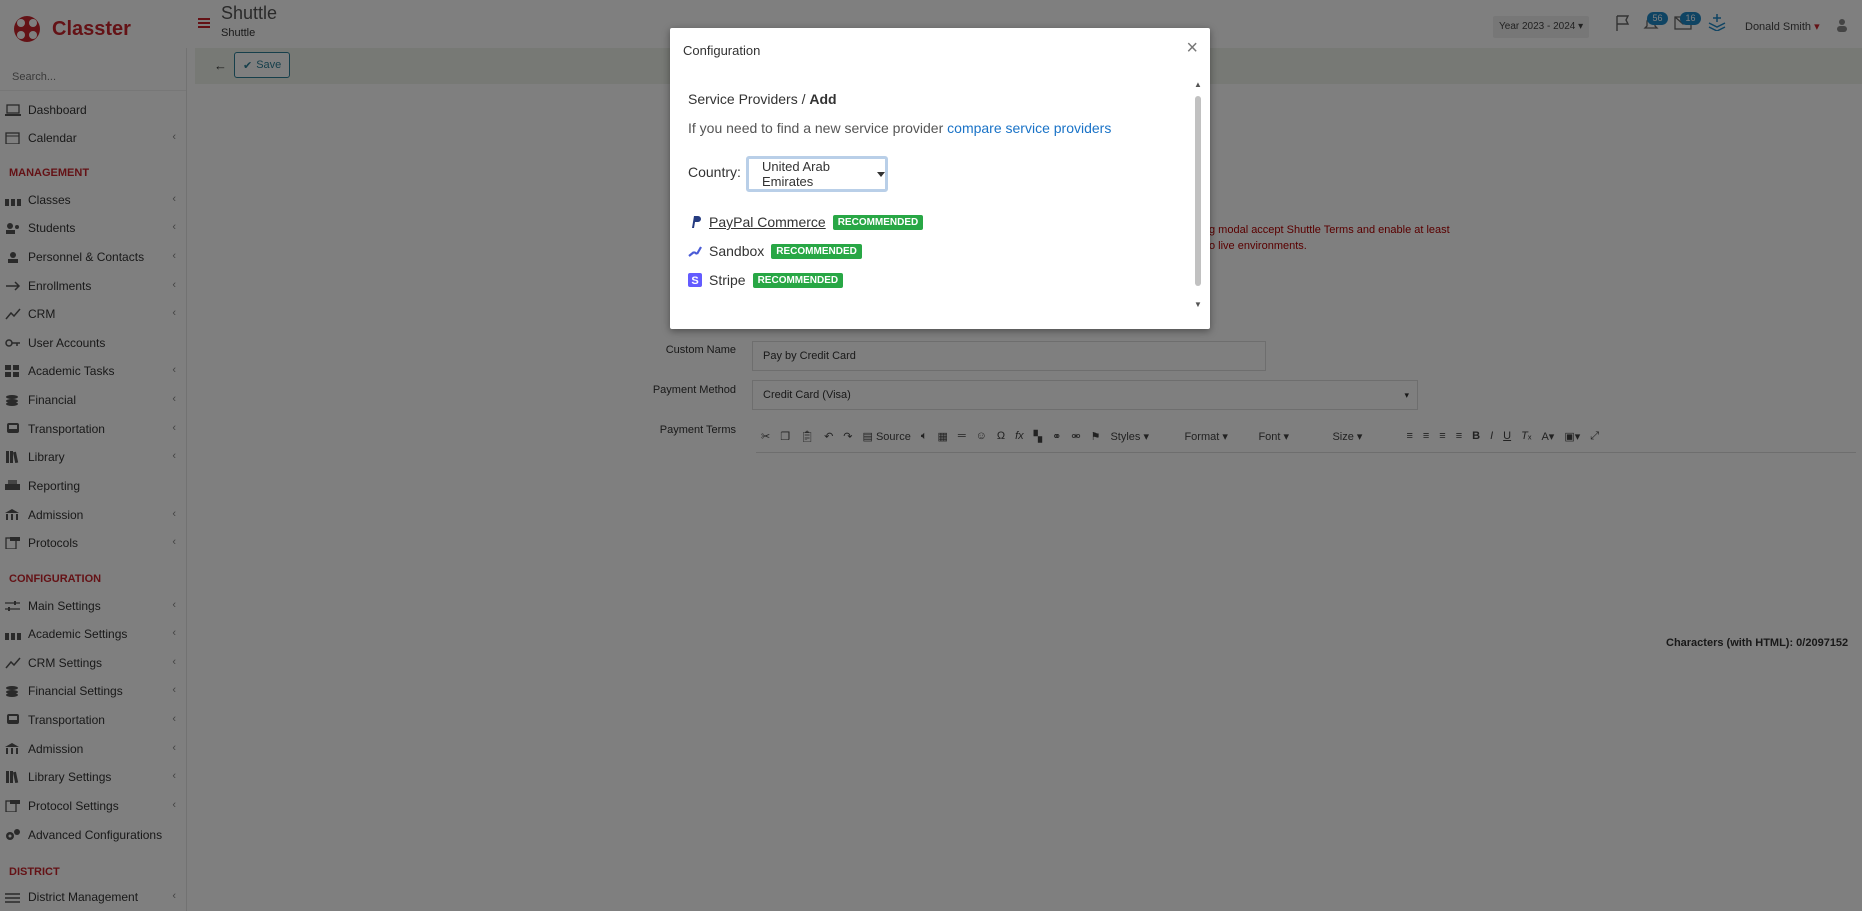 The width and height of the screenshot is (1862, 911). Describe the element at coordinates (1198, 304) in the screenshot. I see `scroll-down-icon: ▼` at that location.